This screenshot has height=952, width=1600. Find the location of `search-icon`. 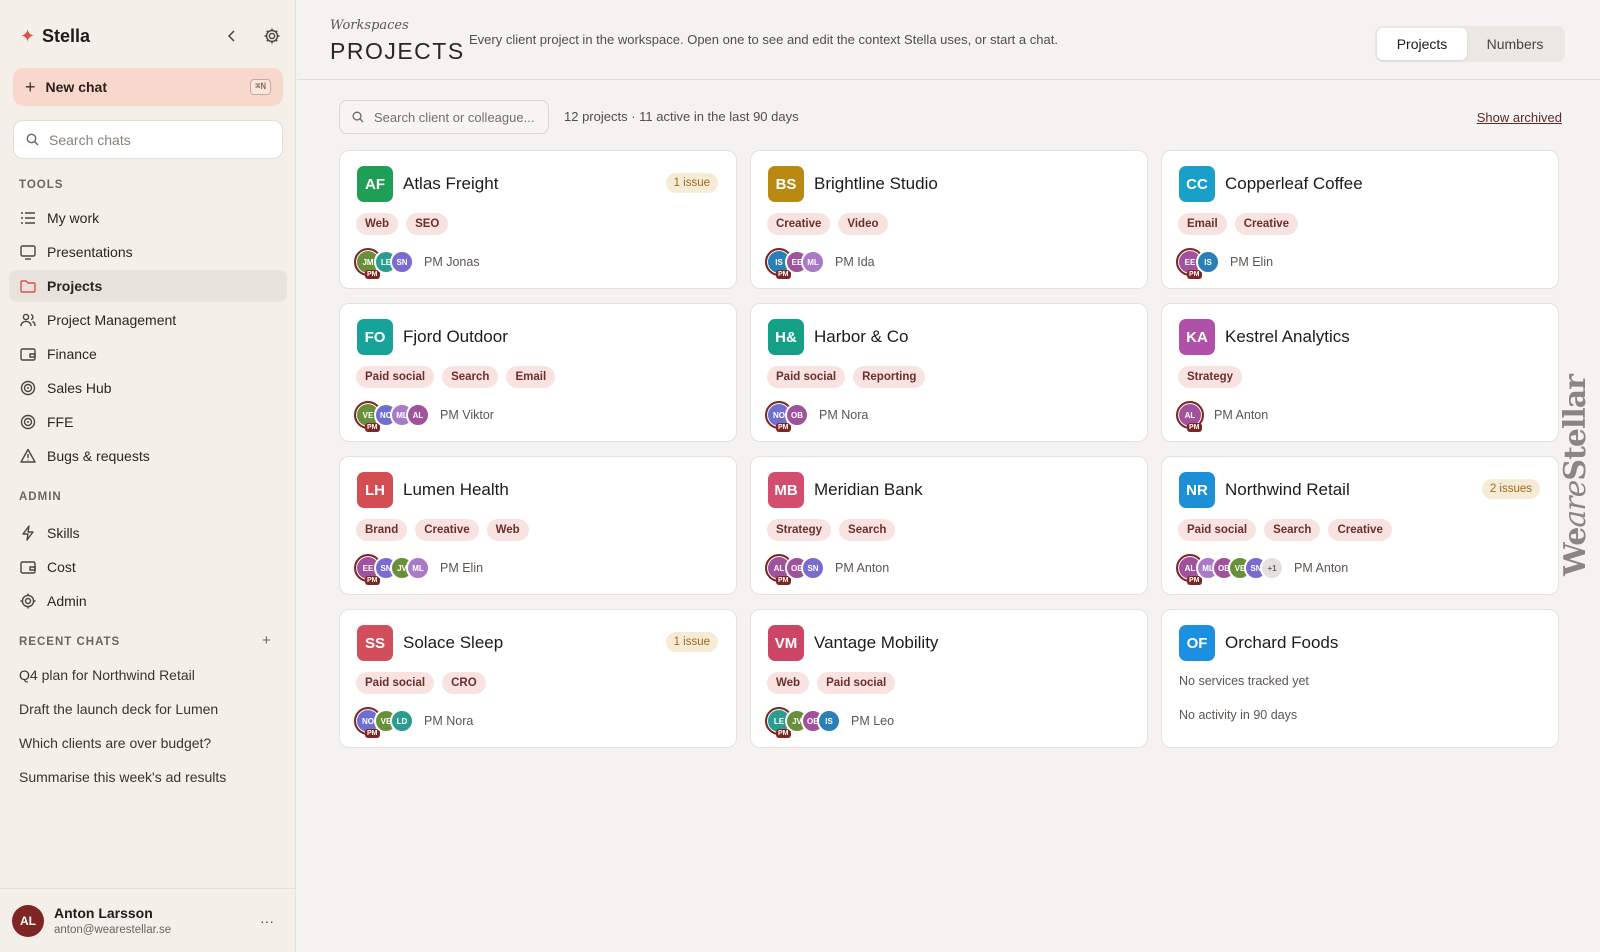

search-icon is located at coordinates (32, 139).